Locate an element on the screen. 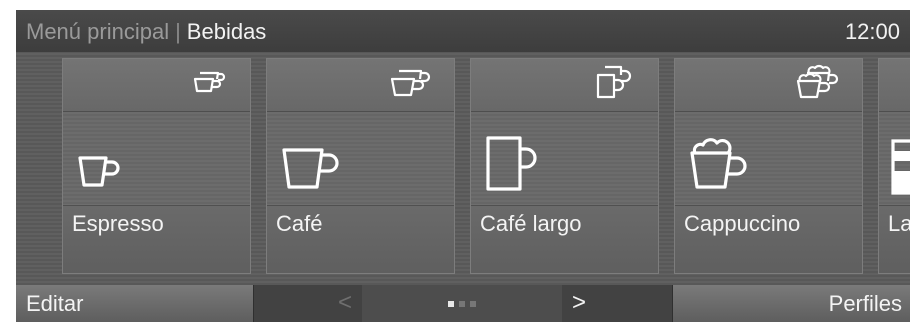 This screenshot has height=322, width=910. tile-cafe: Café is located at coordinates (360, 166).